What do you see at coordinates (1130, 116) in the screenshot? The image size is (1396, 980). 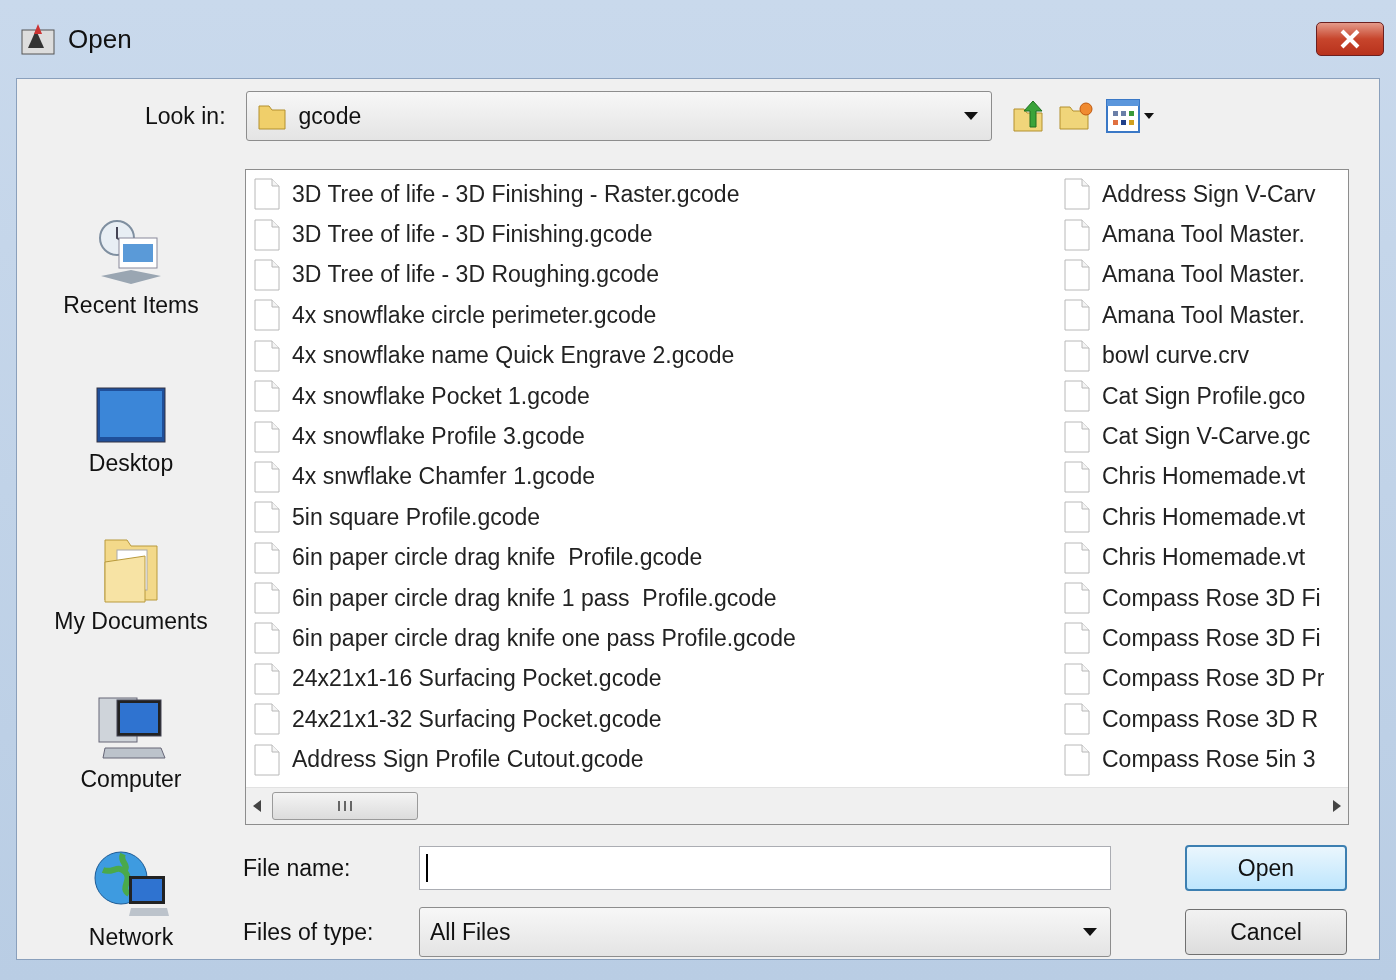 I see `view-menu-icon` at bounding box center [1130, 116].